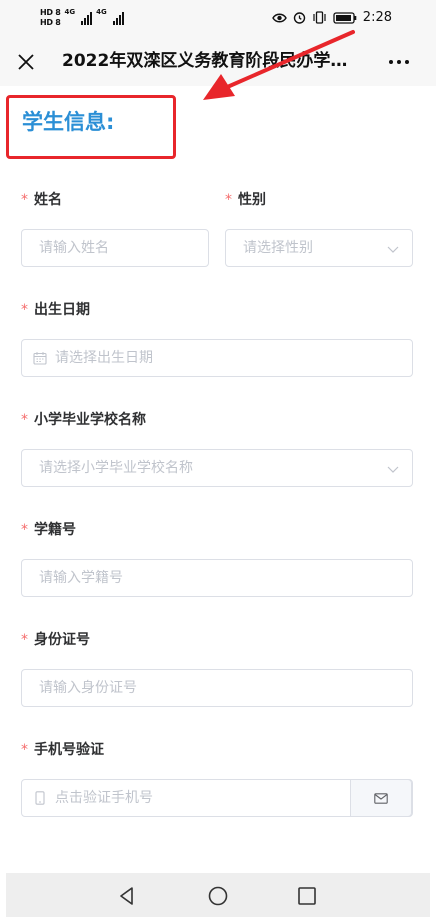  I want to click on school-label: * 小学毕业学校名称, so click(83, 419).